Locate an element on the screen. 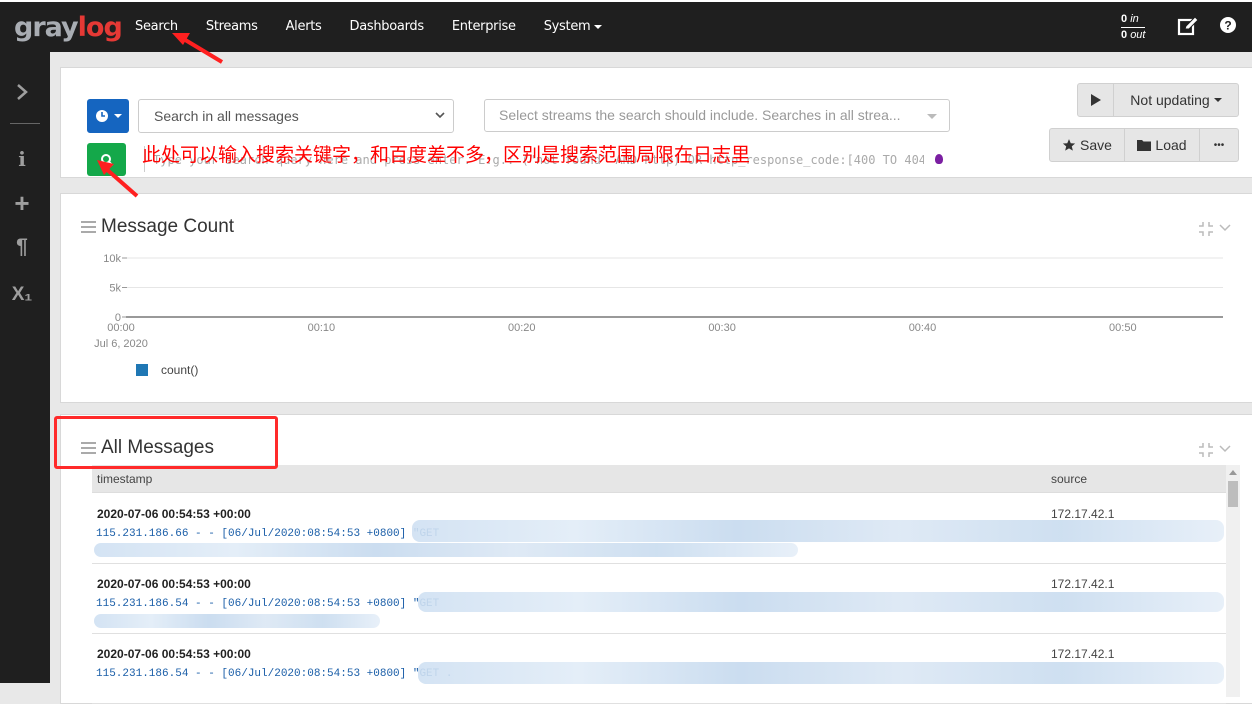  annotation-arrow-search-nav is located at coordinates (198, 48).